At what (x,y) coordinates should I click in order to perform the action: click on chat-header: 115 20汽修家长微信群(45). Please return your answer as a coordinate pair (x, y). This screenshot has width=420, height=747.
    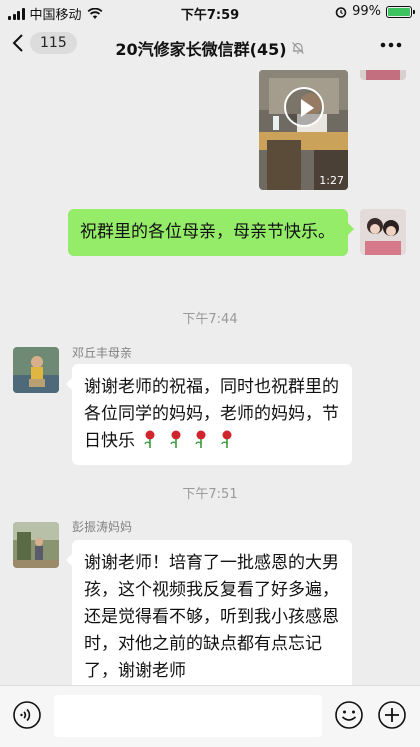
    Looking at the image, I should click on (210, 47).